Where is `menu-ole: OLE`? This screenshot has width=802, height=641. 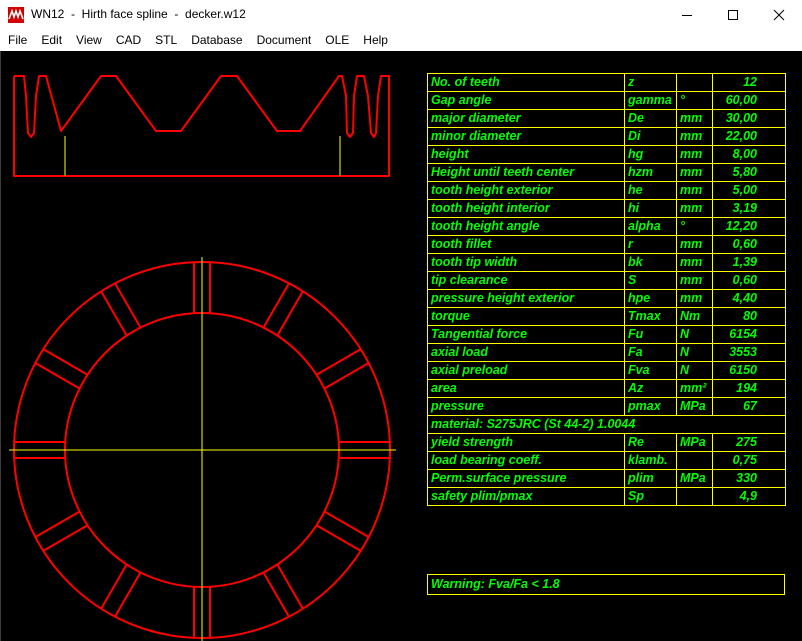 menu-ole: OLE is located at coordinates (337, 40).